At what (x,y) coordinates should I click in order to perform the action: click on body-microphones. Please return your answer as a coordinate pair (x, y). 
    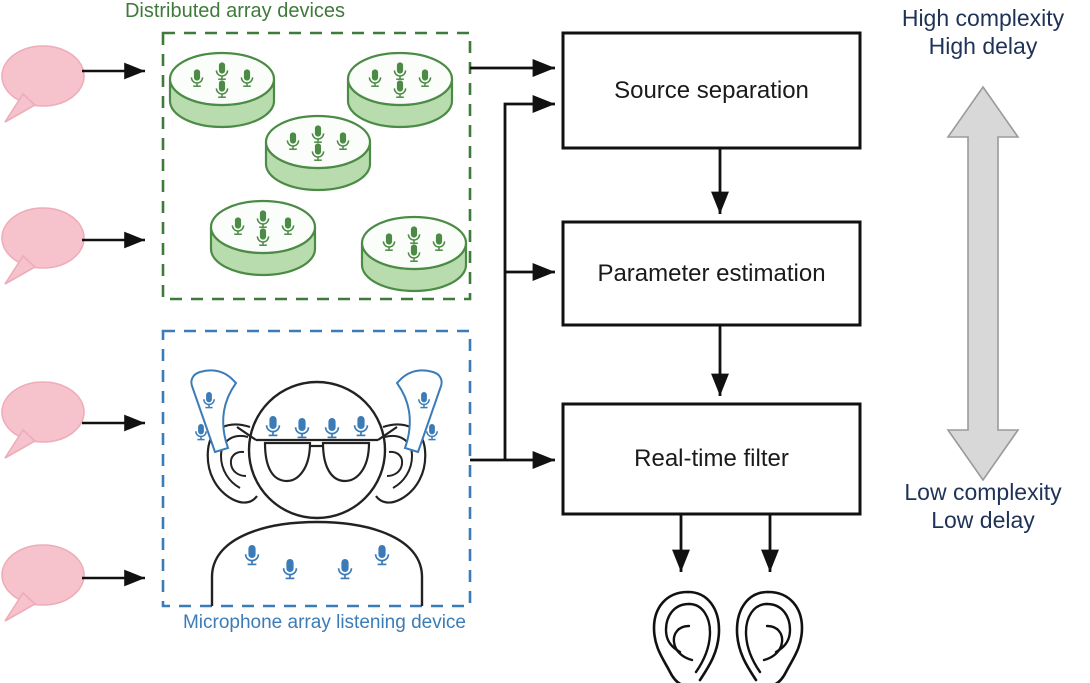
    Looking at the image, I should click on (317, 562).